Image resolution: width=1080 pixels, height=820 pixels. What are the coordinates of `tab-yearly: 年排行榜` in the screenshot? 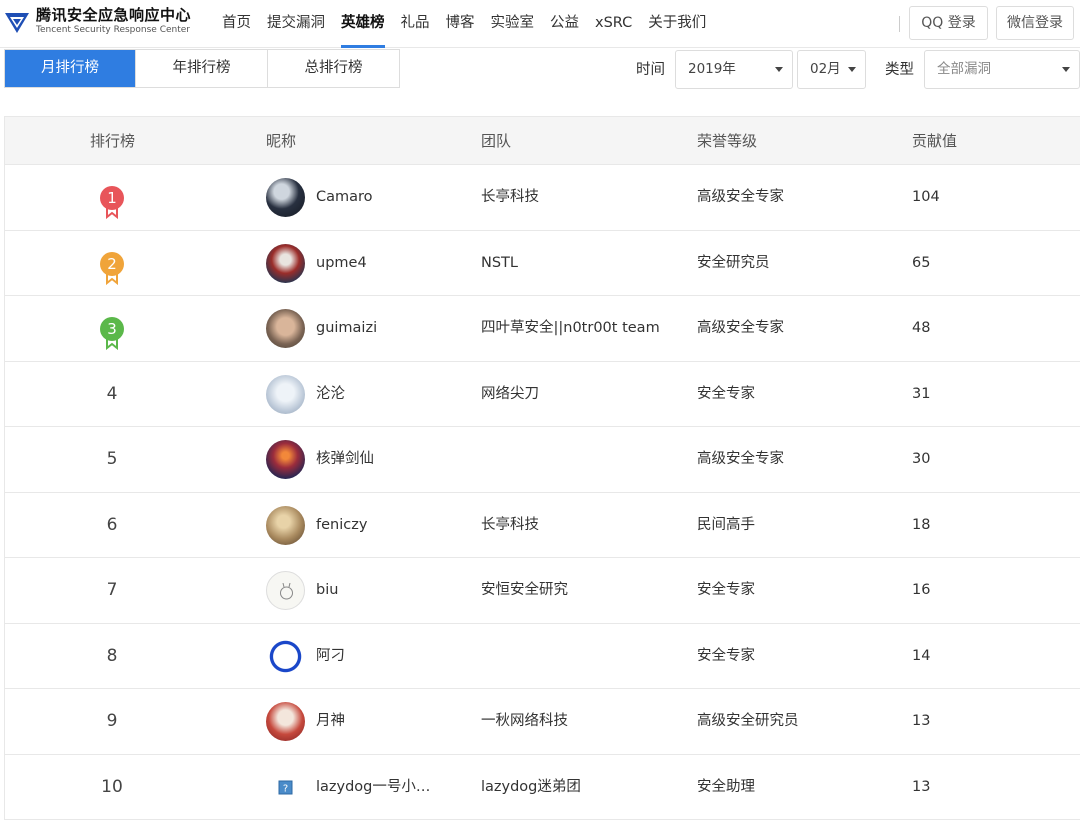 It's located at (202, 68).